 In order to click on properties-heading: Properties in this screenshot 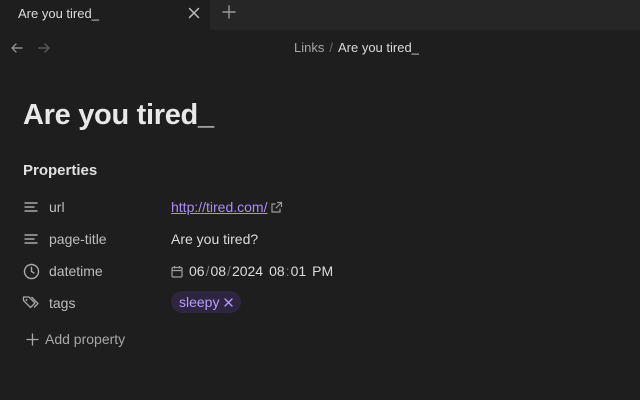, I will do `click(60, 170)`.